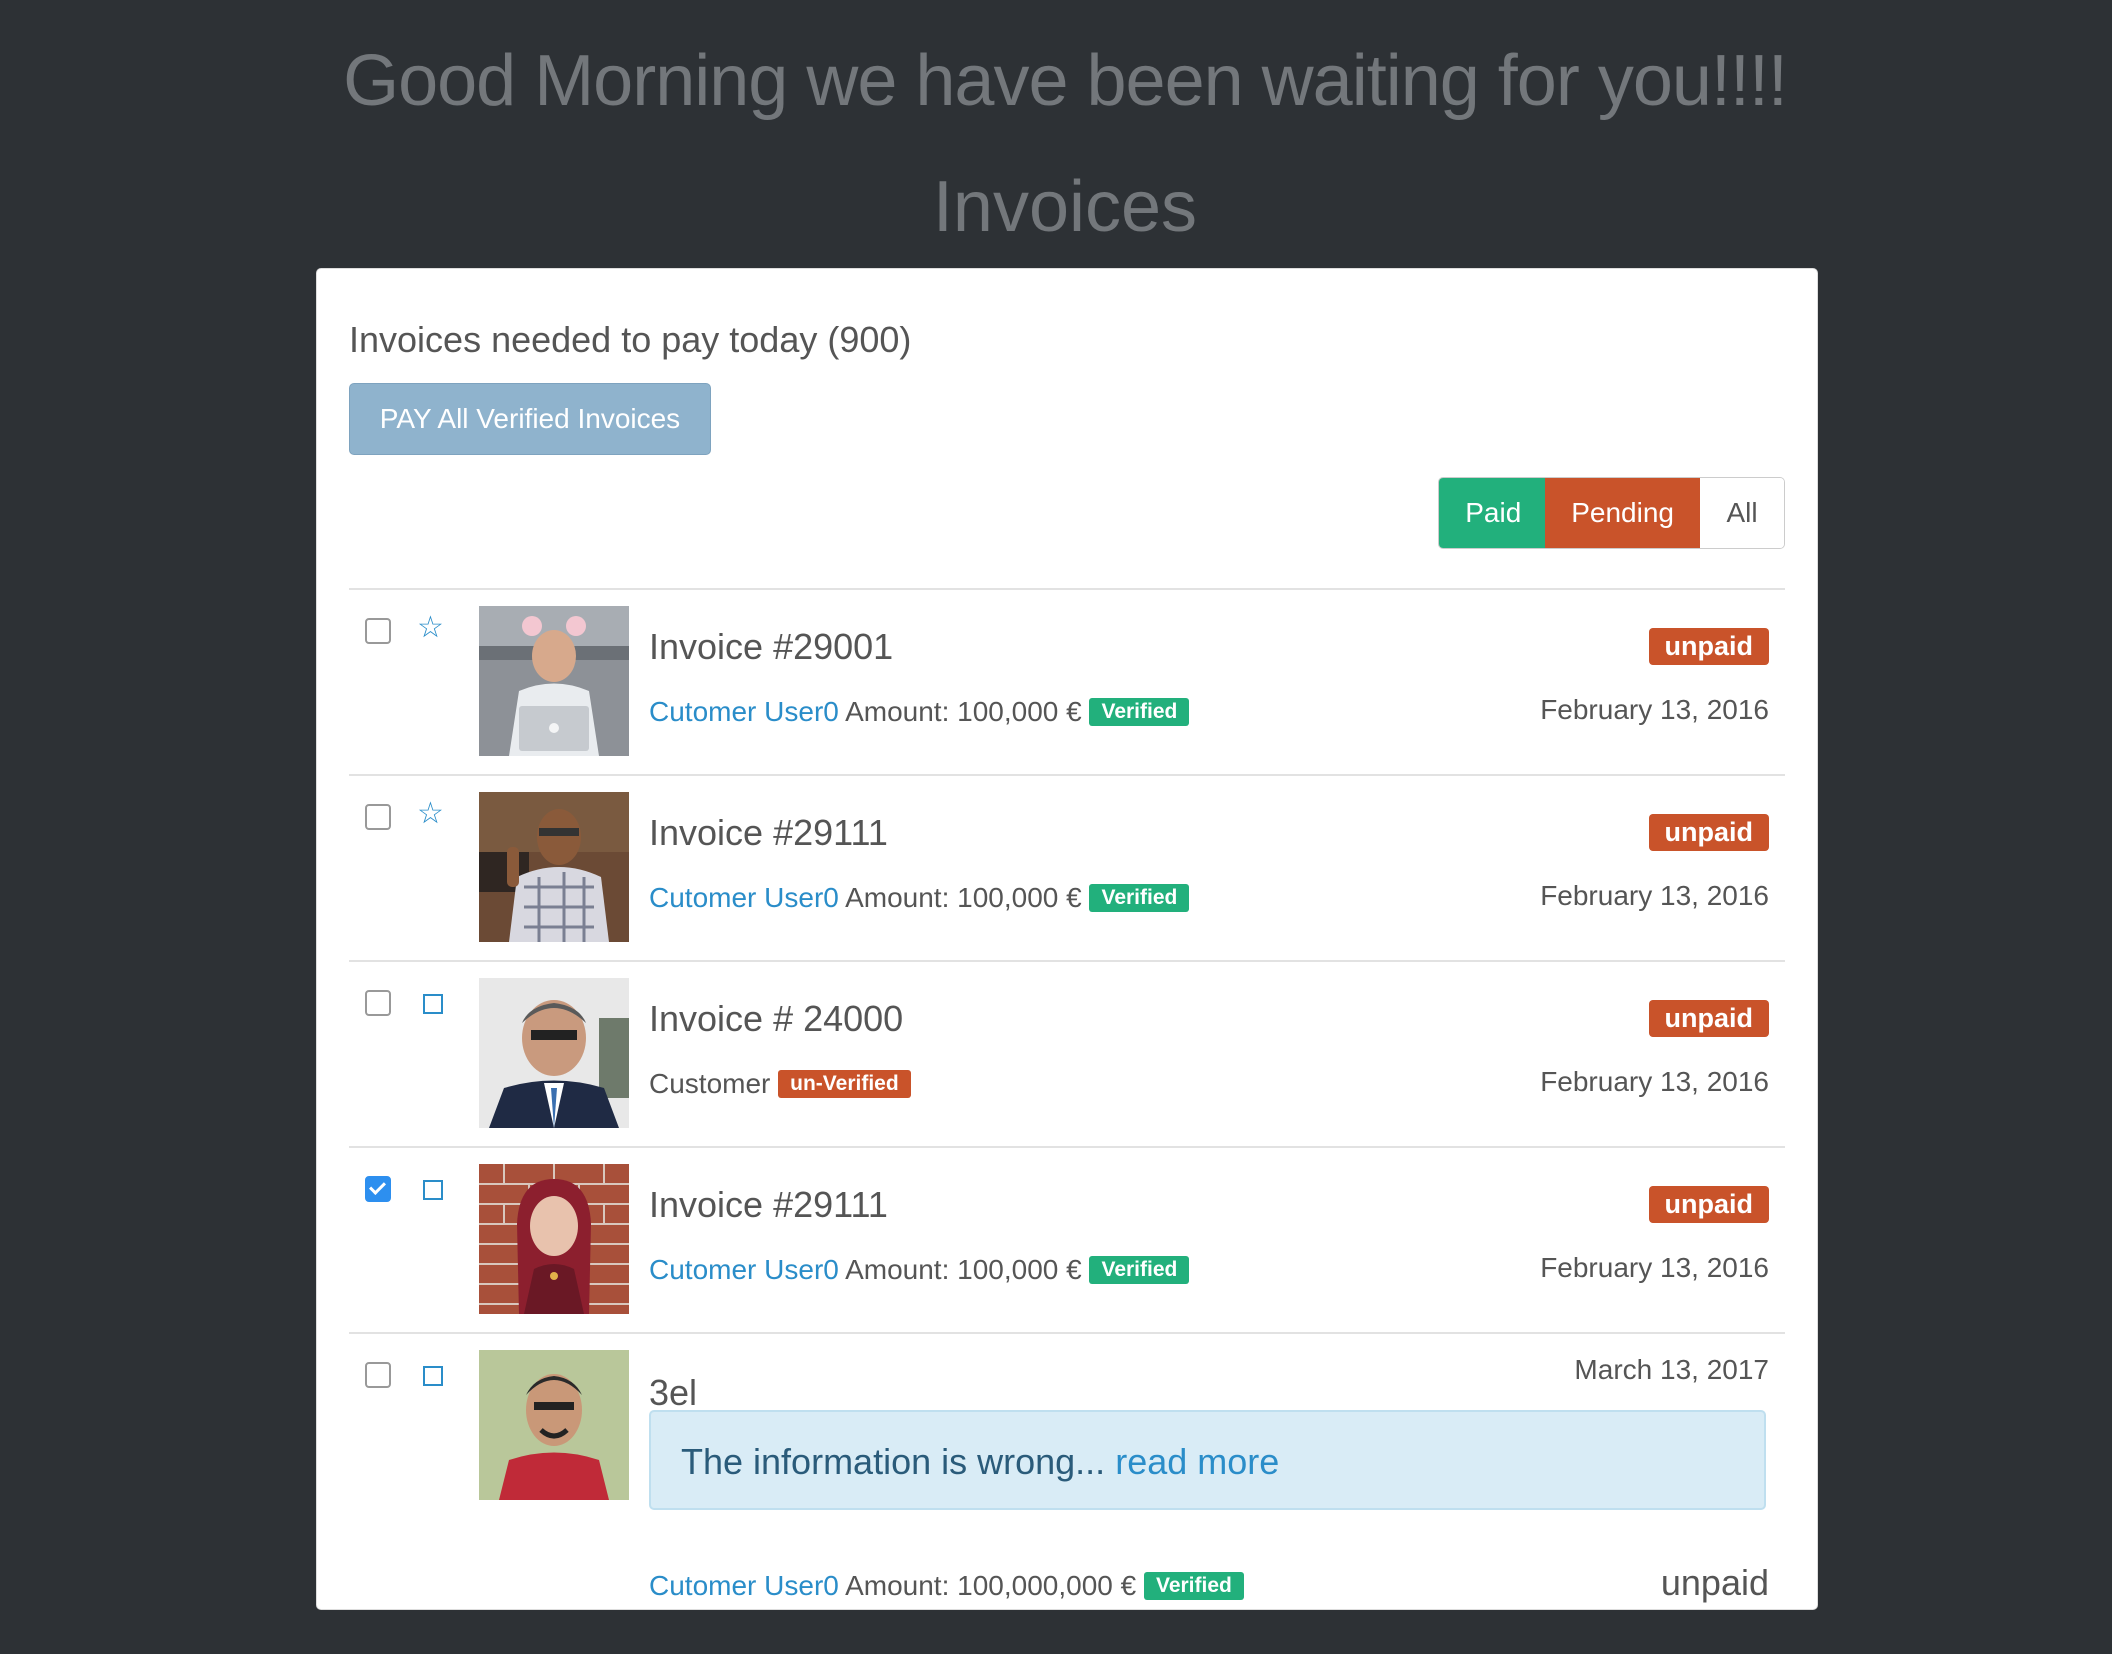 The width and height of the screenshot is (2112, 1654). What do you see at coordinates (673, 1392) in the screenshot?
I see `message-author: 3el` at bounding box center [673, 1392].